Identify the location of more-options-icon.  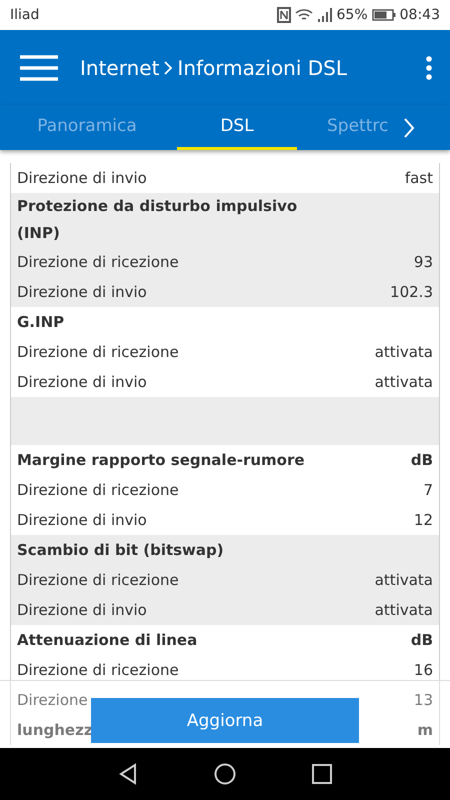
(429, 68).